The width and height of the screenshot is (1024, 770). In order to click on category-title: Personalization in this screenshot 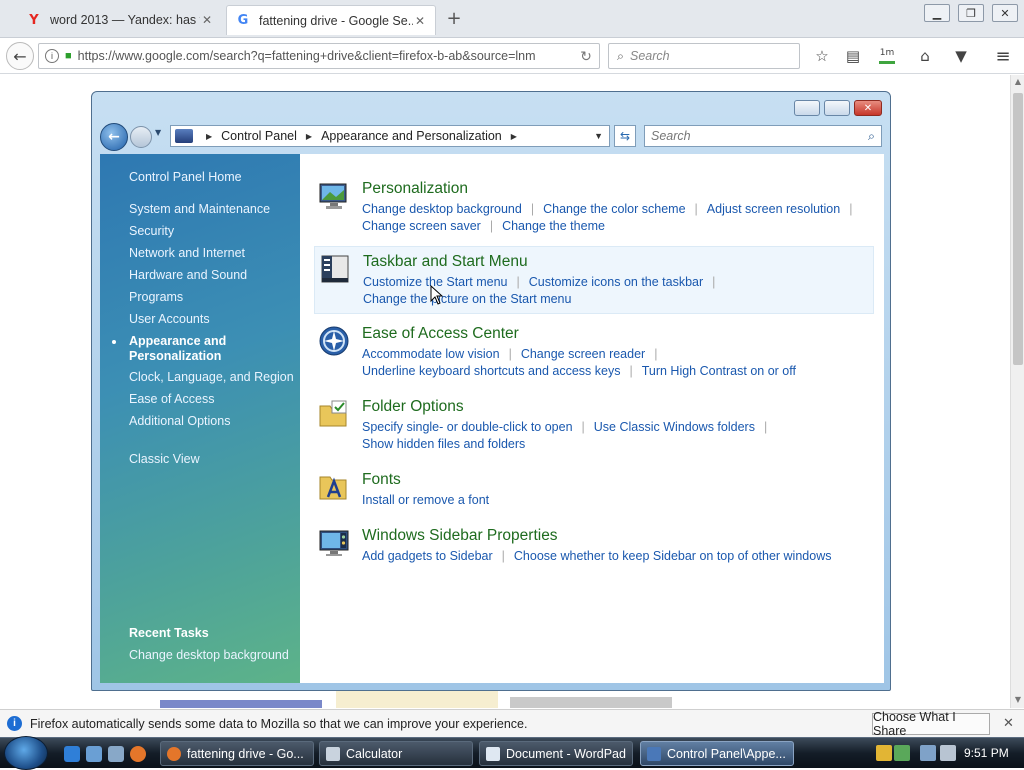, I will do `click(415, 189)`.